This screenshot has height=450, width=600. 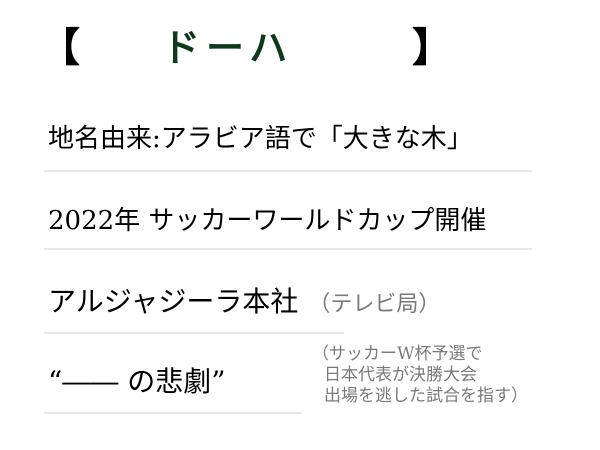 I want to click on tv-station-note: （テレビ局）, so click(x=374, y=304).